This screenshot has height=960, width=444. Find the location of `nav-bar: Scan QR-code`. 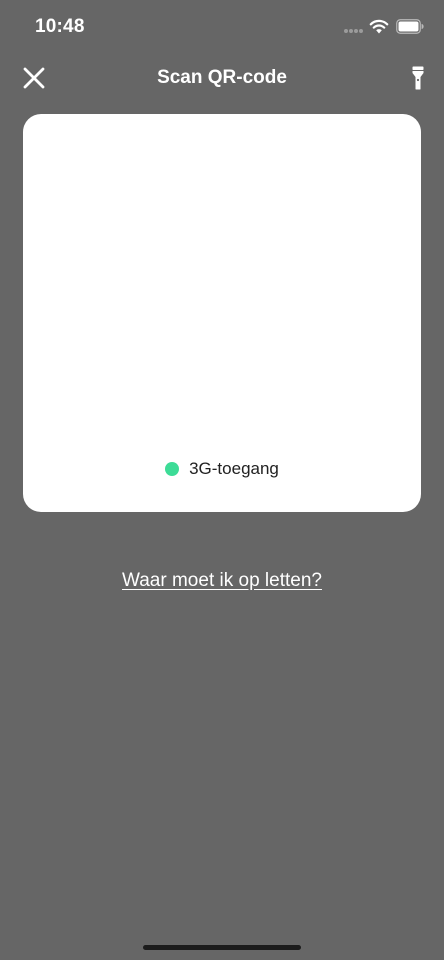

nav-bar: Scan QR-code is located at coordinates (222, 78).